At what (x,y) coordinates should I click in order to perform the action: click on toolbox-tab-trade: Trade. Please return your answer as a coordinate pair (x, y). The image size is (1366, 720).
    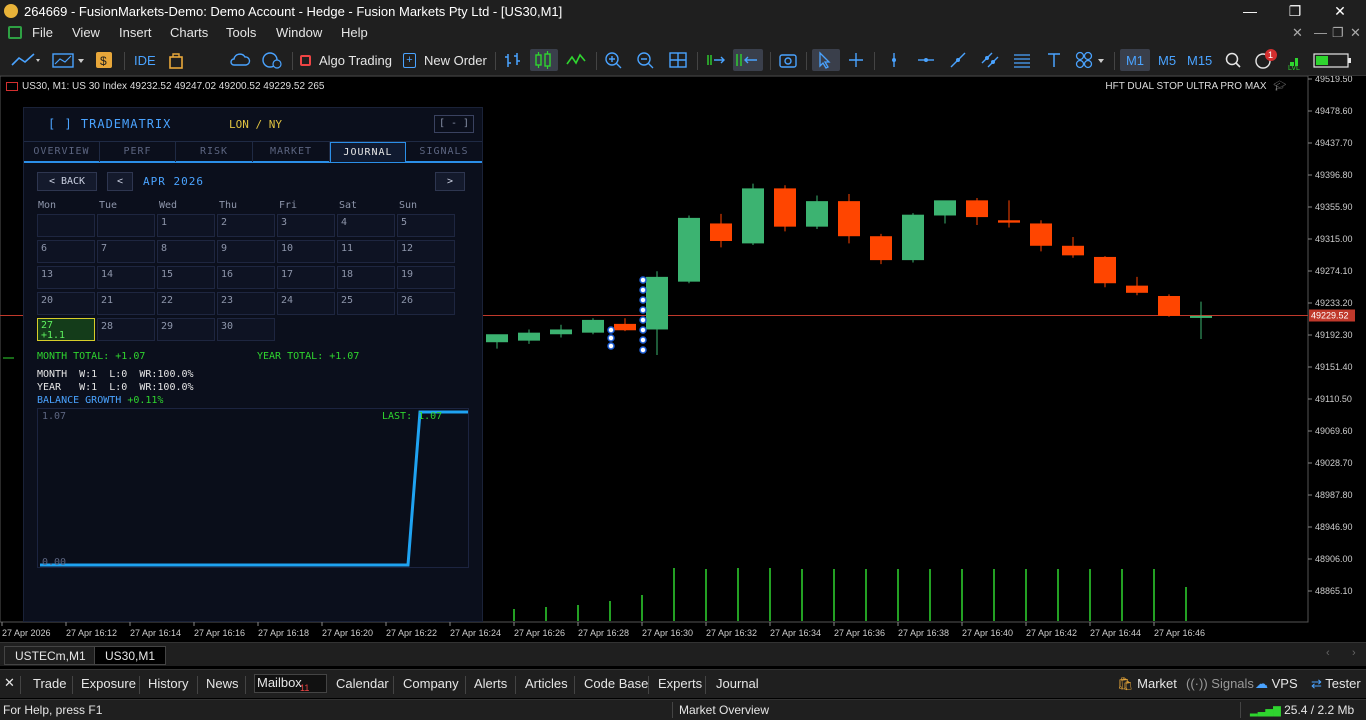
    Looking at the image, I should click on (49, 683).